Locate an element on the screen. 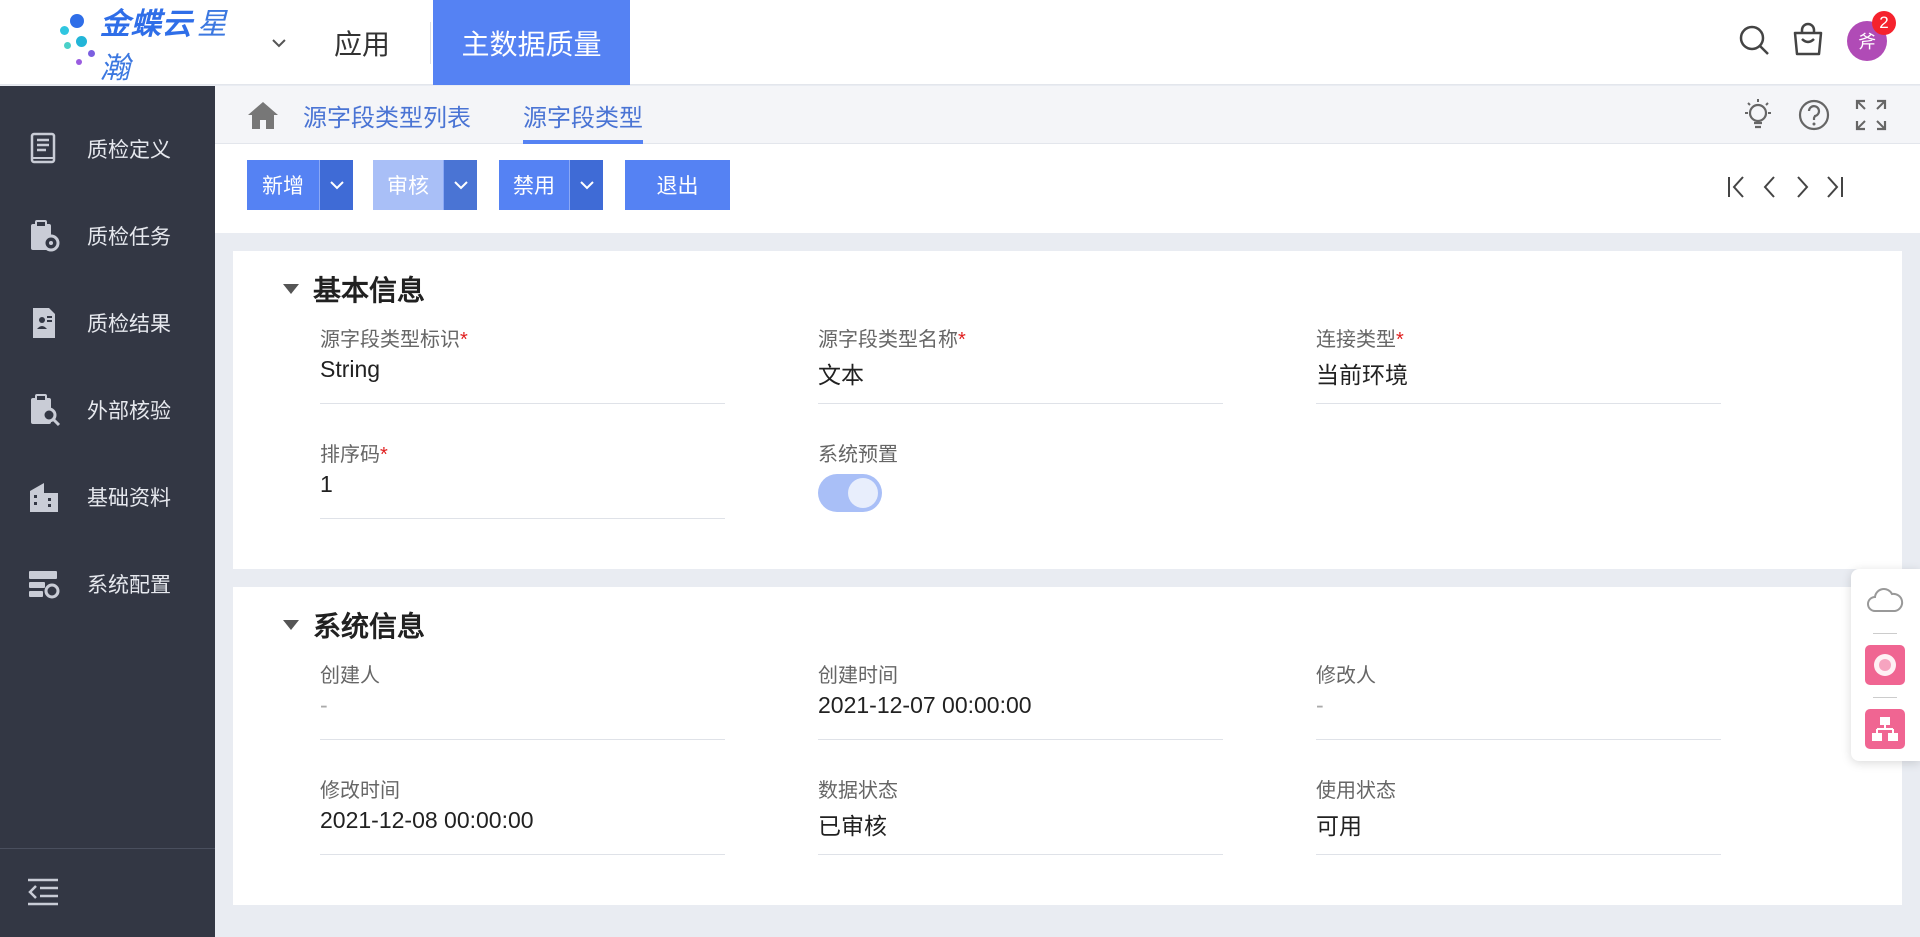 This screenshot has height=937, width=1920. field-label: 创建人 is located at coordinates (350, 676).